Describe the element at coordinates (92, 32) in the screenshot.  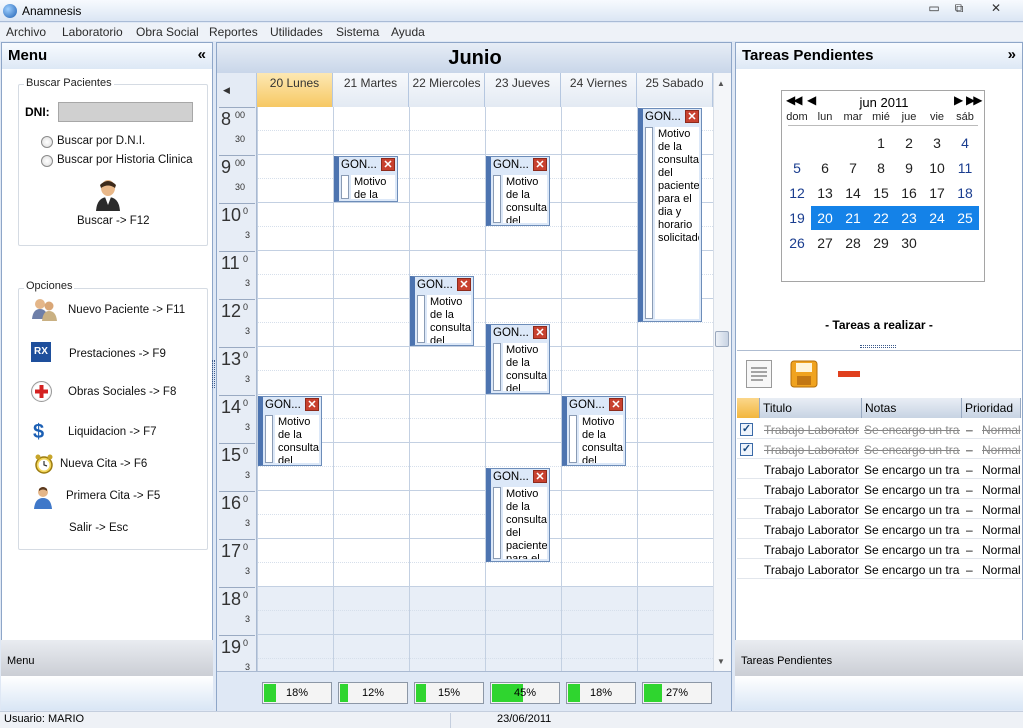
I see `menu-laboratorio: Laboratorio` at that location.